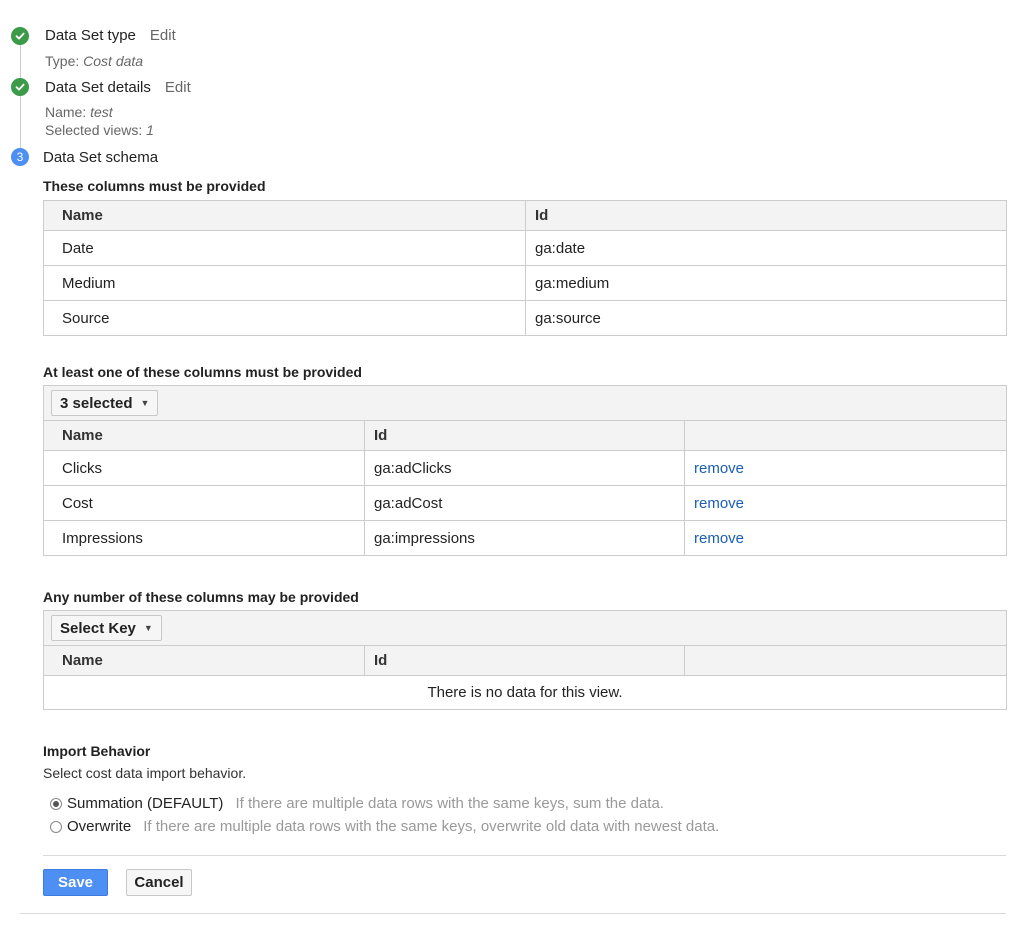 The width and height of the screenshot is (1024, 938). I want to click on cell-id: ga:adClicks, so click(524, 468).